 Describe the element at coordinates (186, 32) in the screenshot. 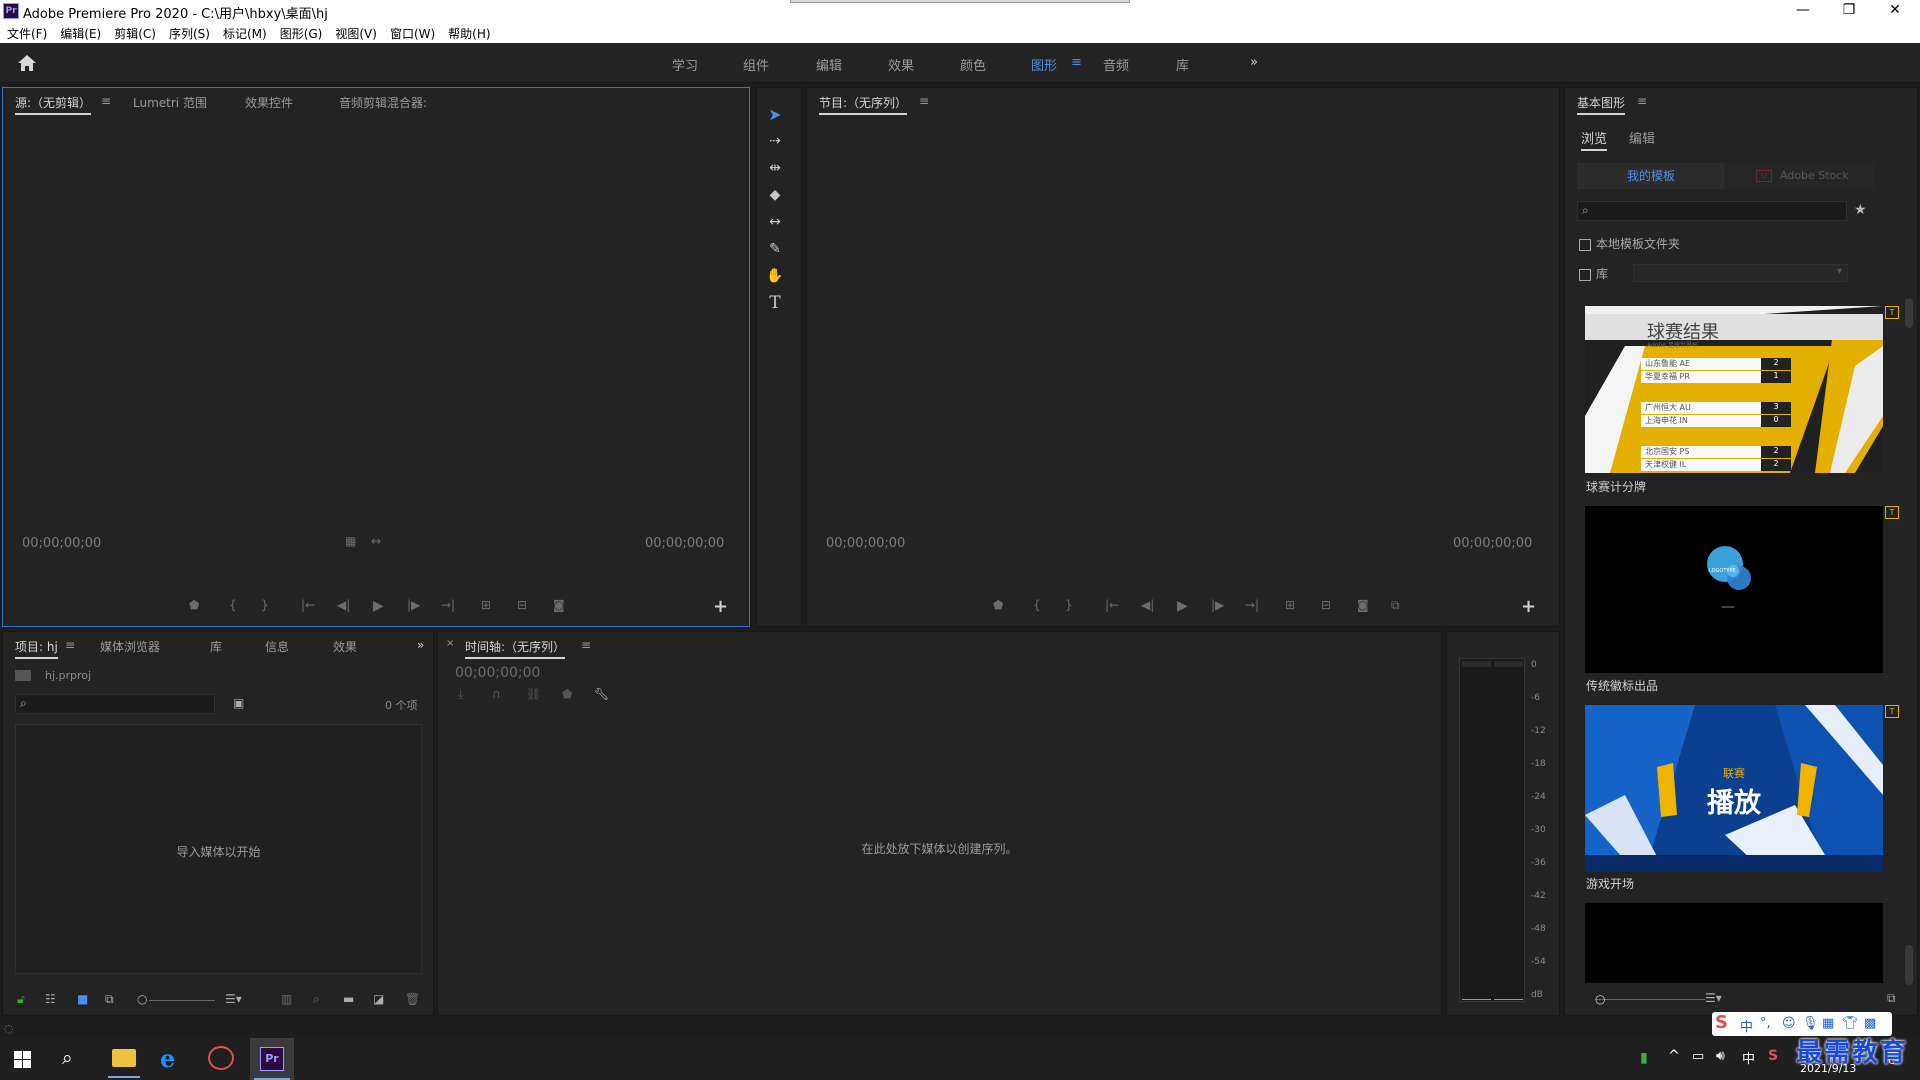

I see `menu-sequence: 序列(S)` at that location.